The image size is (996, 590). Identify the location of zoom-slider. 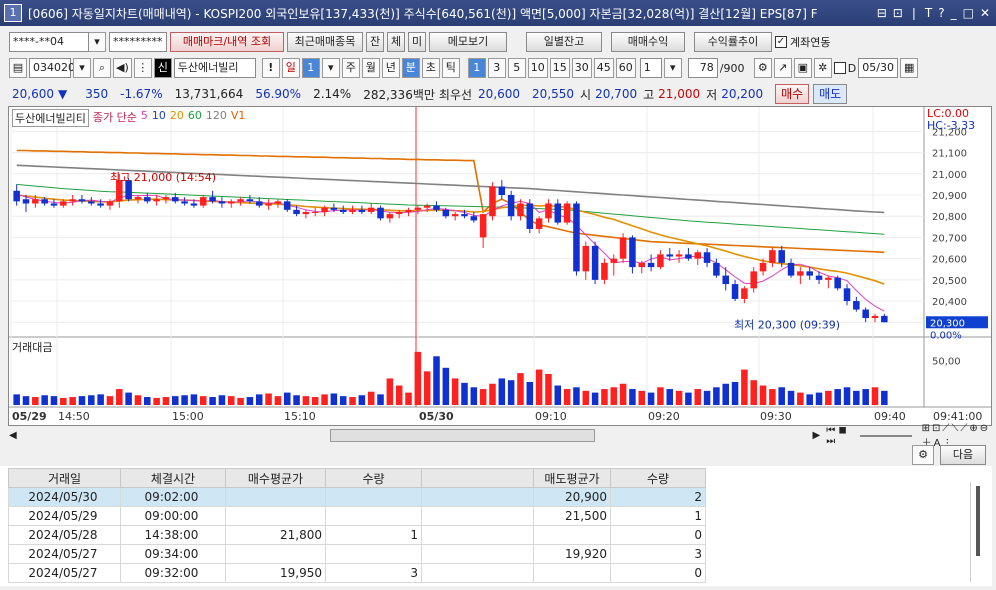
(886, 435).